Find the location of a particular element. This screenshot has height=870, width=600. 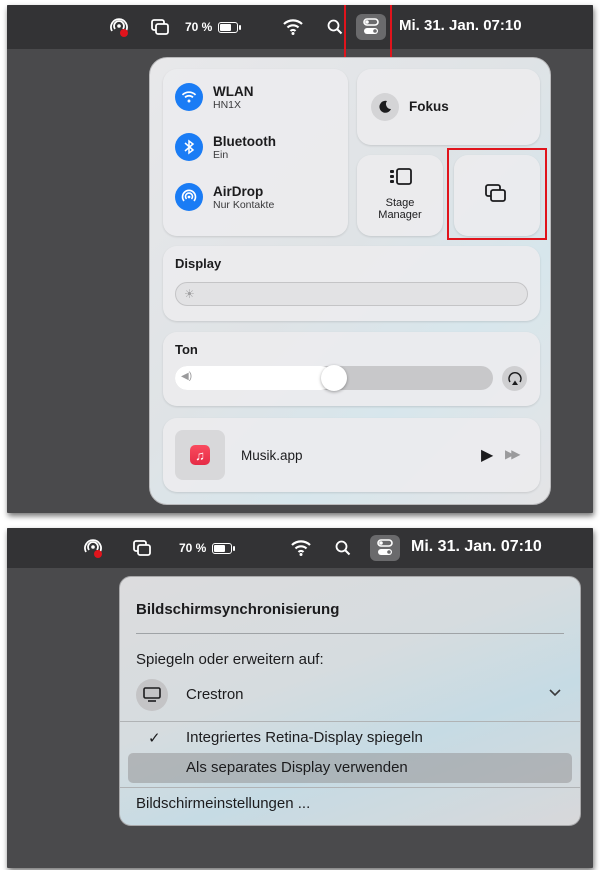

play-icon: ▶ is located at coordinates (487, 455).